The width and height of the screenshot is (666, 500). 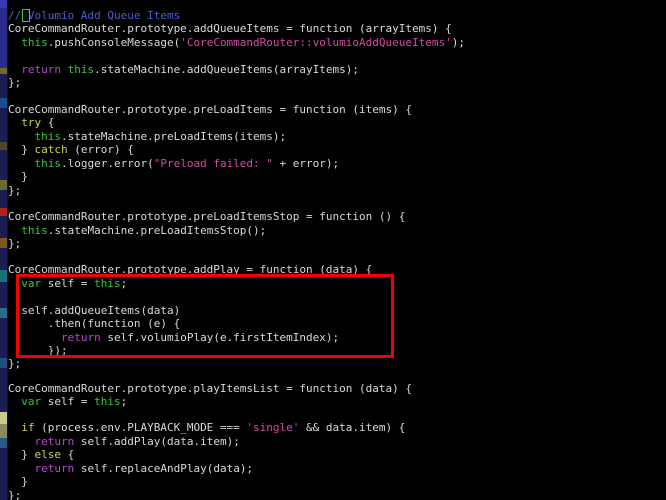 What do you see at coordinates (71, 149) in the screenshot?
I see `code-line: } catch (error) {` at bounding box center [71, 149].